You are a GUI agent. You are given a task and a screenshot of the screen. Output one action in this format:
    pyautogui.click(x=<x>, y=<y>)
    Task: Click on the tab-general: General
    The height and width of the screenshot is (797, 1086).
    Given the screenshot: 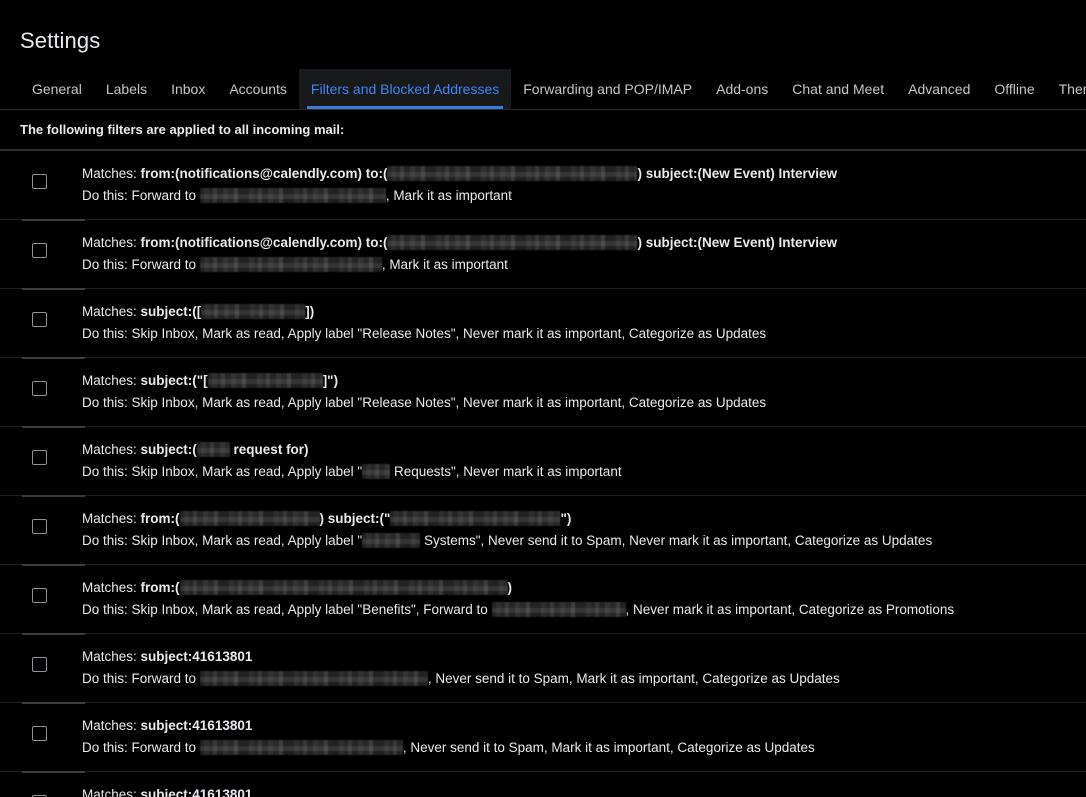 What is the action you would take?
    pyautogui.click(x=57, y=89)
    